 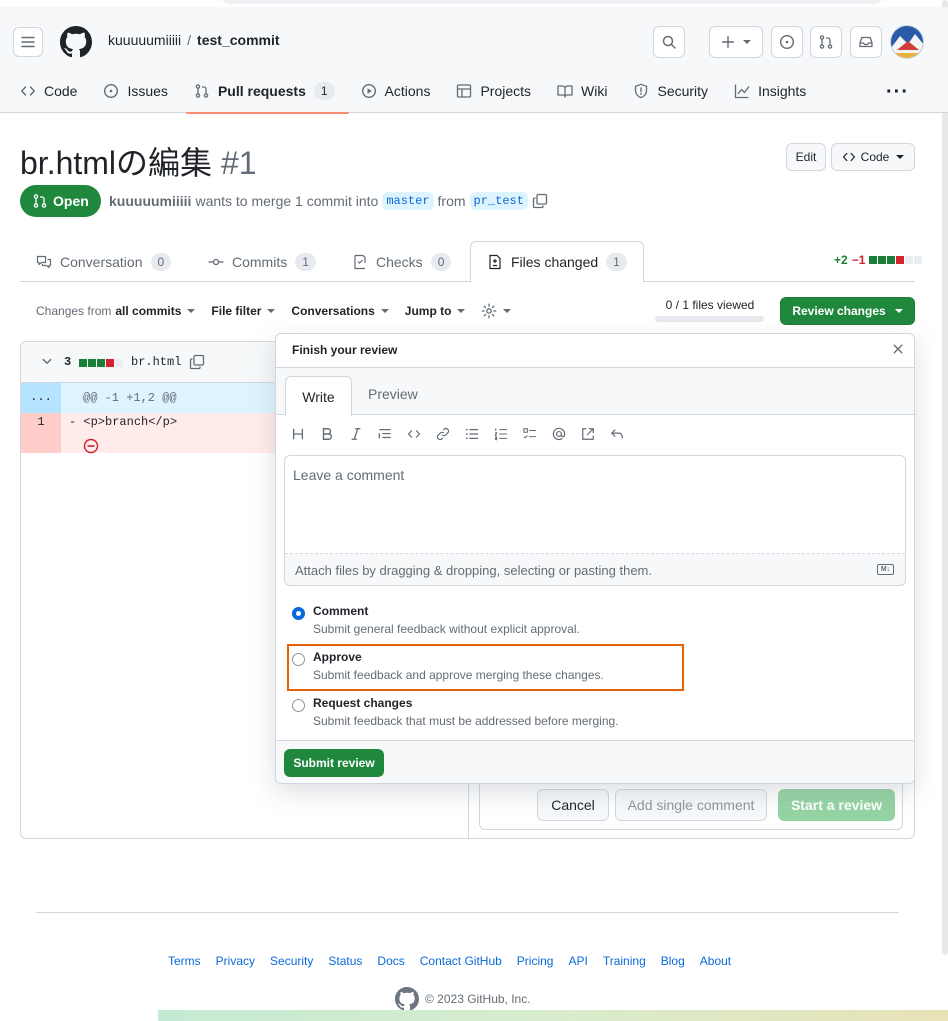 I want to click on footer-link-training: Training, so click(x=624, y=961).